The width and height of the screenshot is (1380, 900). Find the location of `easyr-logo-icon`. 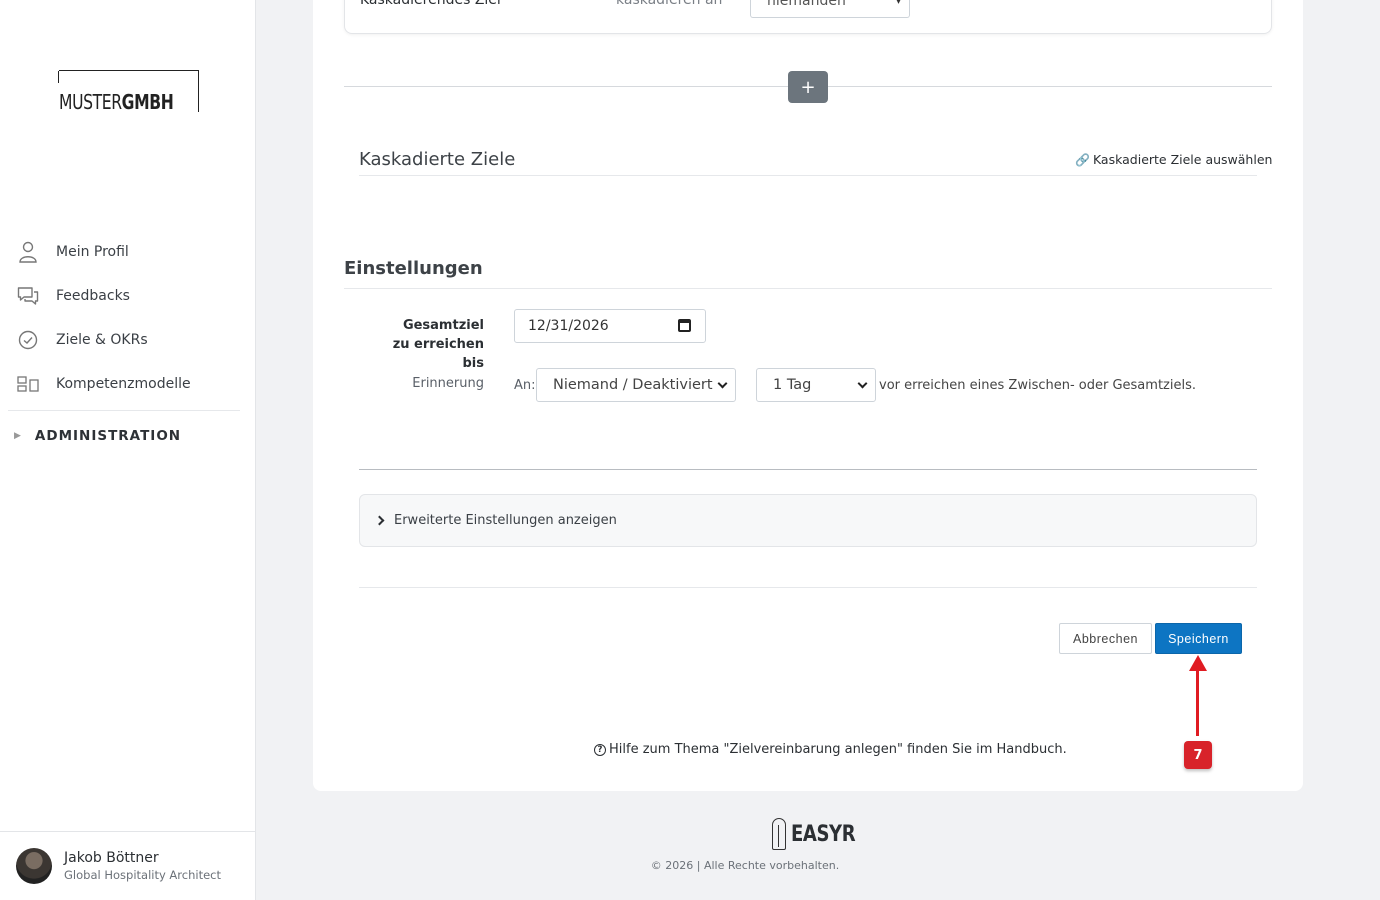

easyr-logo-icon is located at coordinates (779, 834).